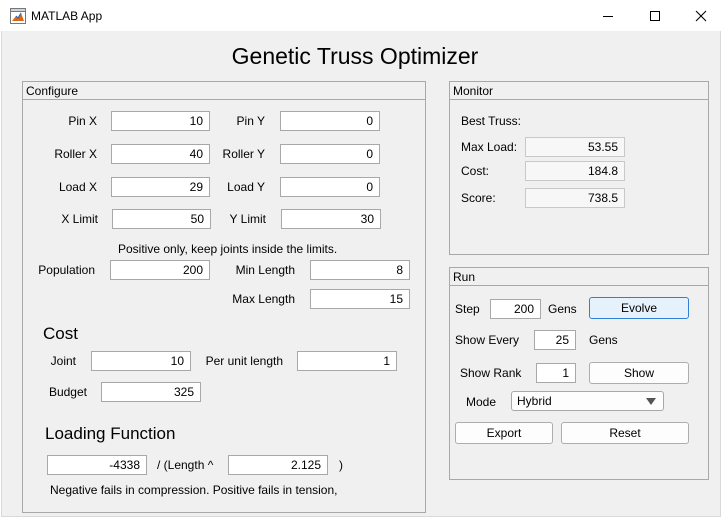 This screenshot has height=518, width=721. Describe the element at coordinates (487, 340) in the screenshot. I see `show-every-label: Show Every` at that location.